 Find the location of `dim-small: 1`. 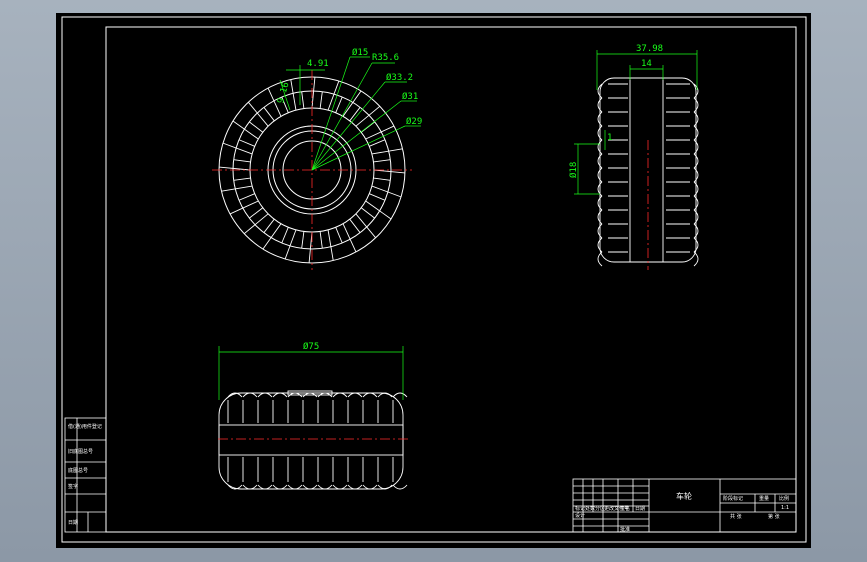

dim-small: 1 is located at coordinates (609, 138).